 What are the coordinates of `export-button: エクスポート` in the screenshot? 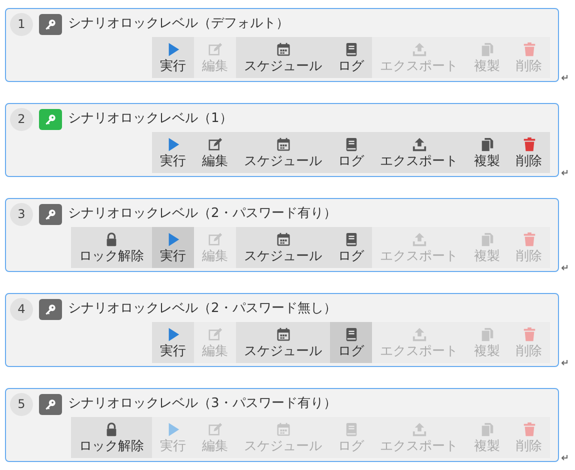 It's located at (419, 152).